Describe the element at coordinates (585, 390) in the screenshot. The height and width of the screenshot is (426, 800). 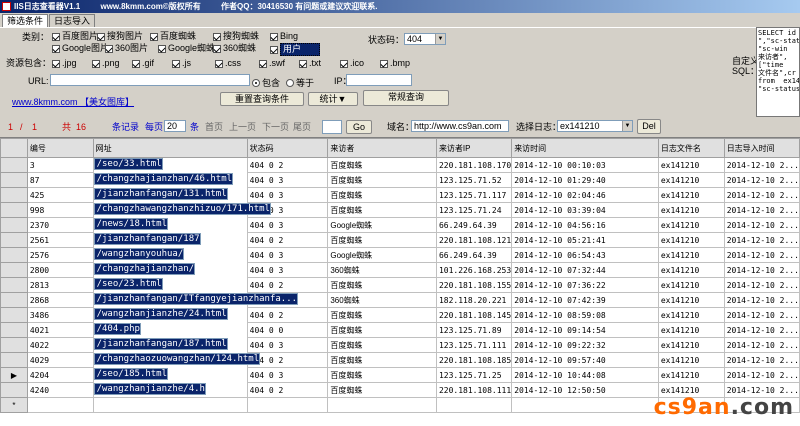
I see `table-cell: 2014-12-10 12:50:50` at that location.